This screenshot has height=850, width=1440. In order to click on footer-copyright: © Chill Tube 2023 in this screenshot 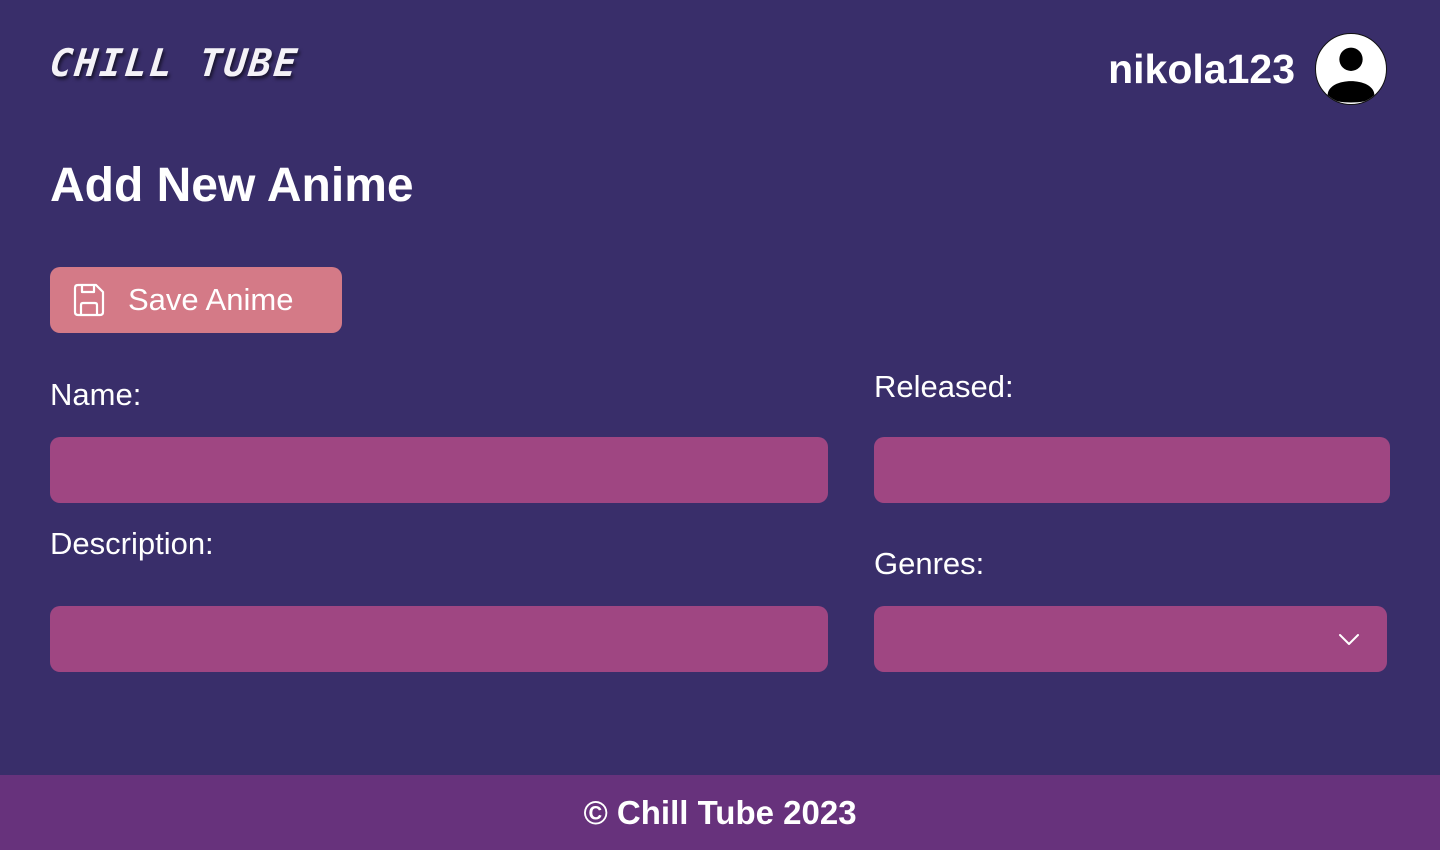, I will do `click(720, 812)`.